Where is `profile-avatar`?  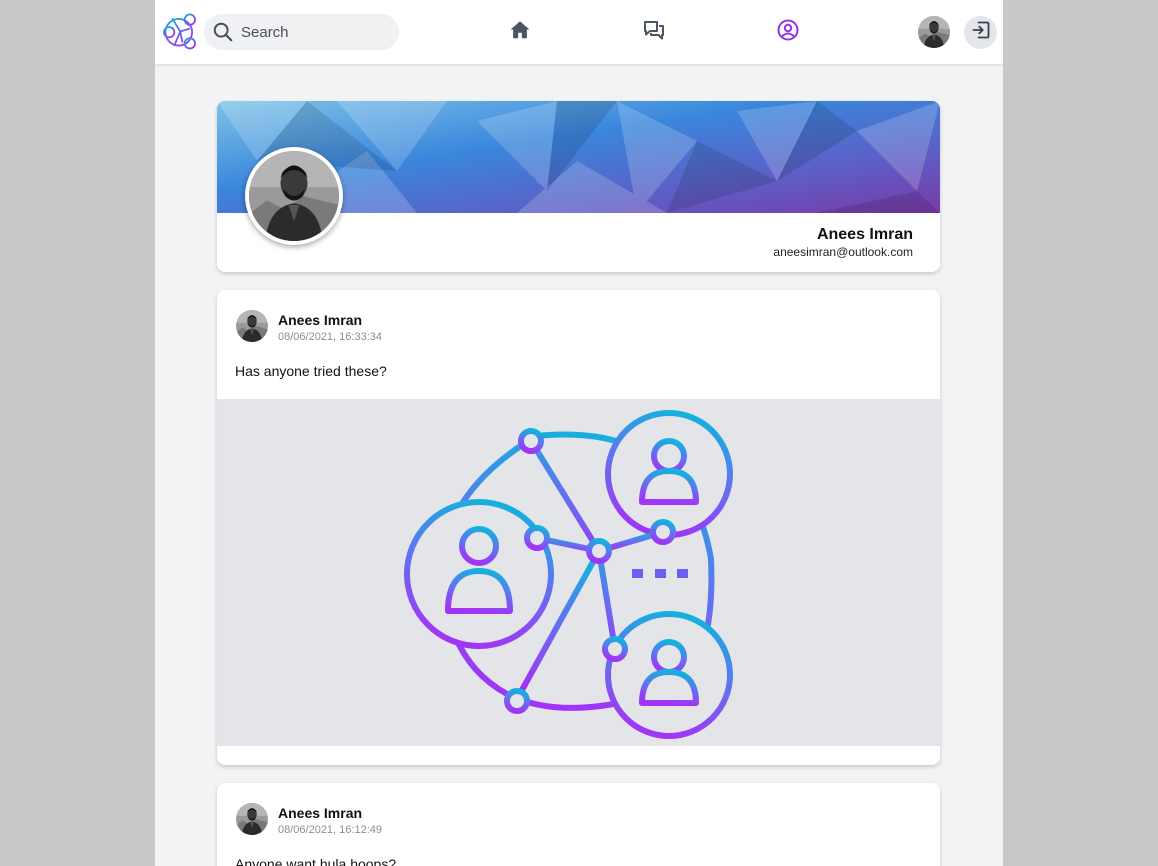 profile-avatar is located at coordinates (294, 196).